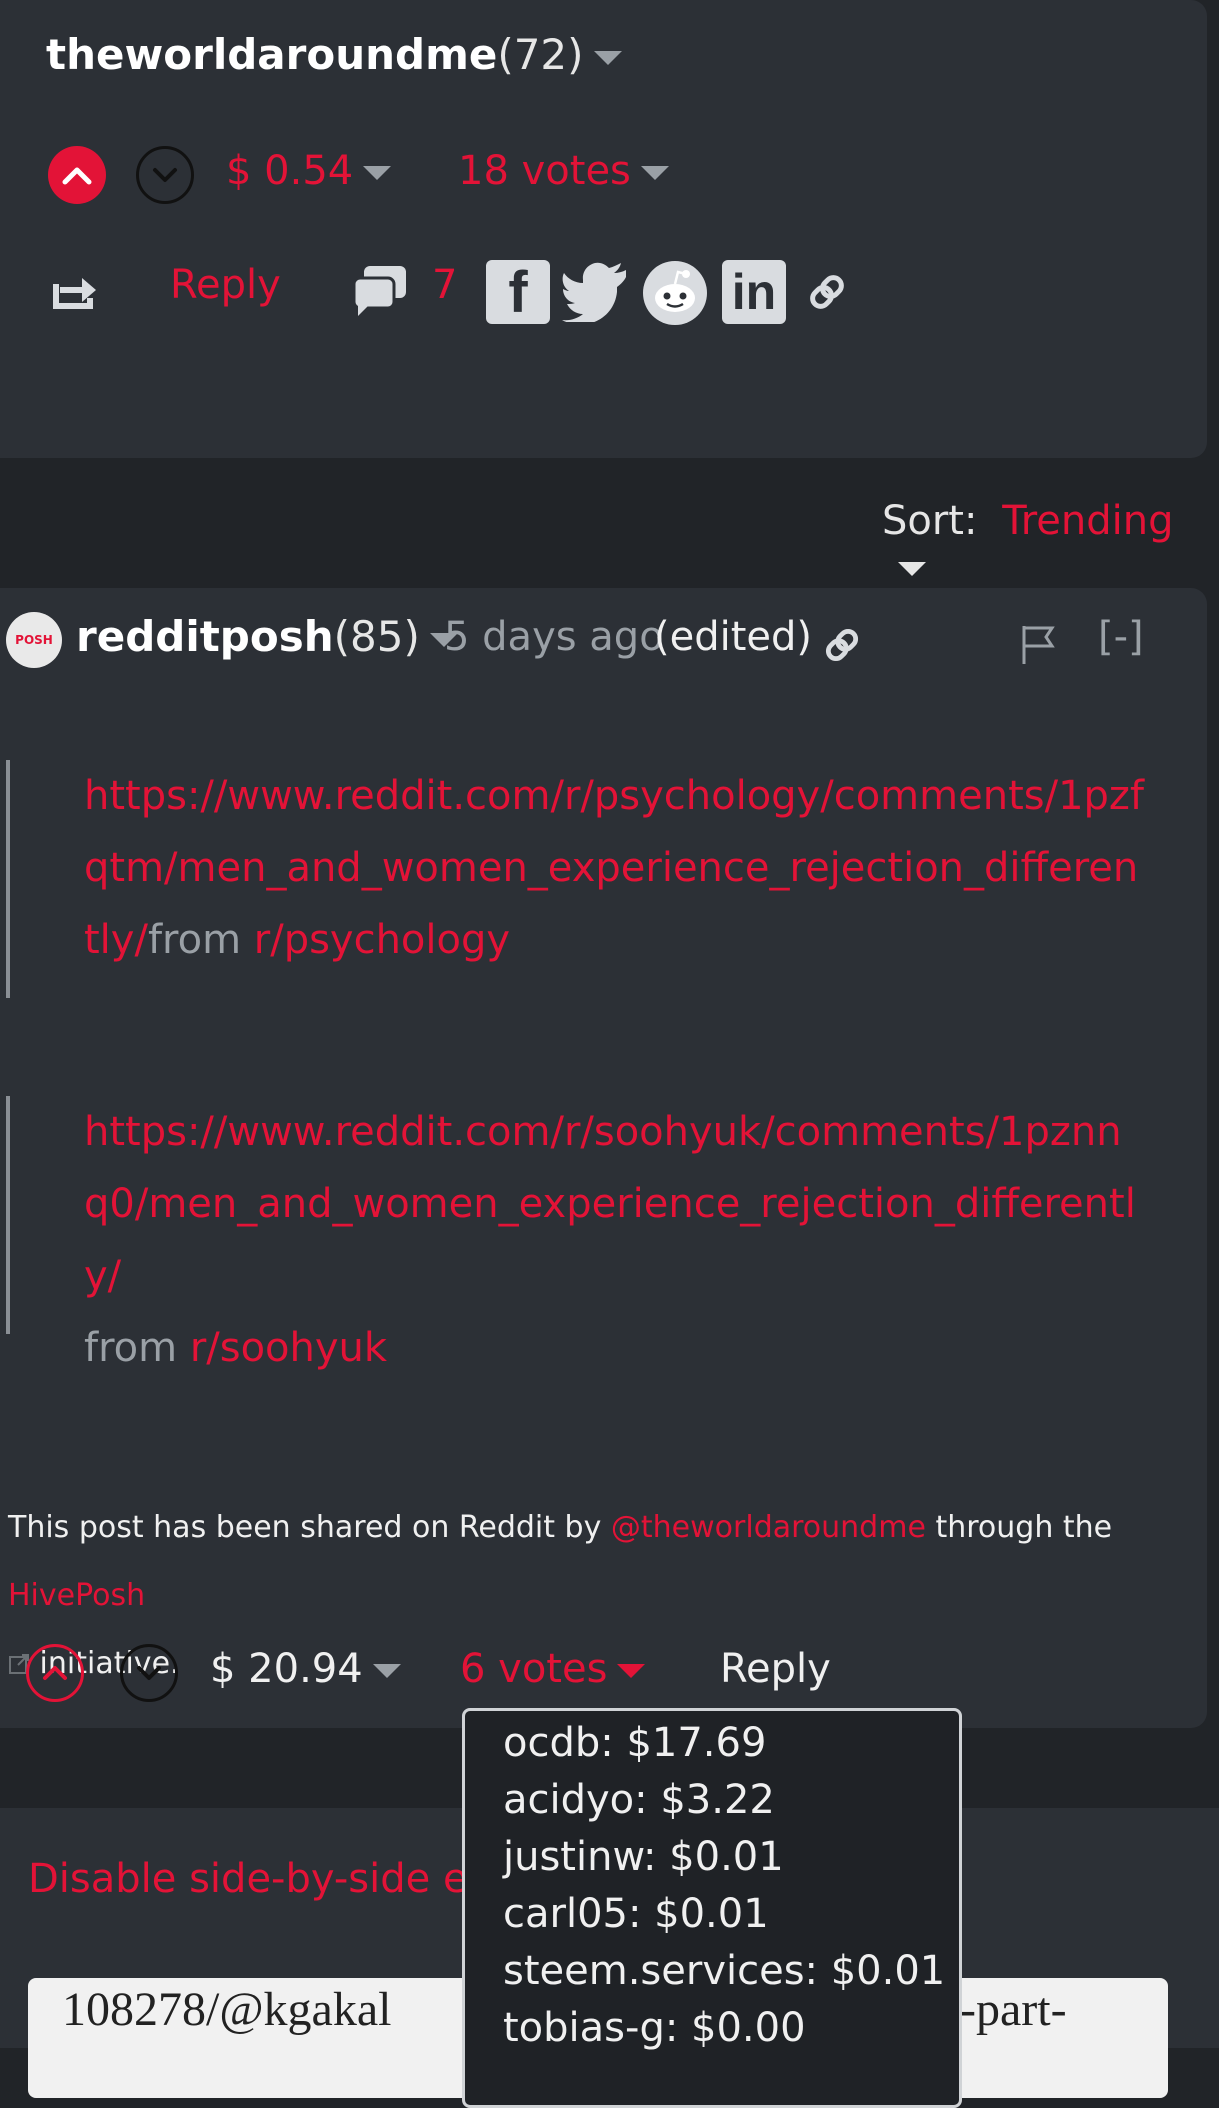 This screenshot has height=2108, width=1219. I want to click on editor-content-left: 108278/@kgakal, so click(227, 2009).